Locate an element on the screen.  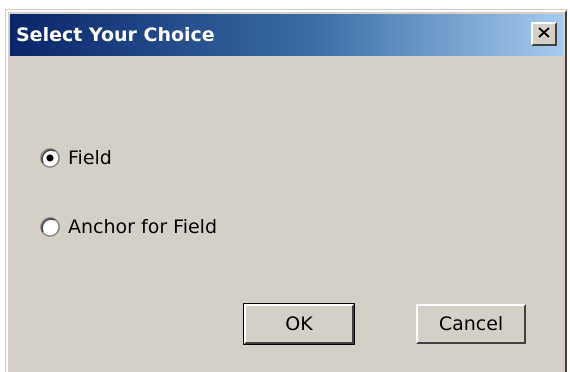
radio-anchor-for-field is located at coordinates (50, 227).